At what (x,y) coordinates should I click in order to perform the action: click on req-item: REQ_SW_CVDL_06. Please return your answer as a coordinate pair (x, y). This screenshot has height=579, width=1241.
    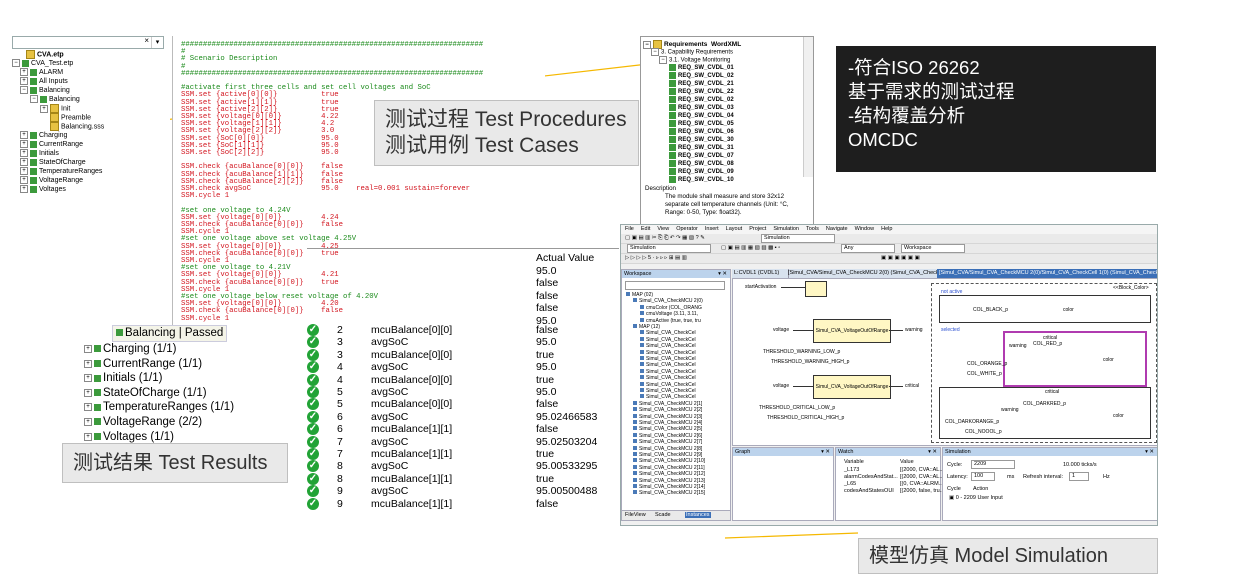
    Looking at the image, I should click on (701, 132).